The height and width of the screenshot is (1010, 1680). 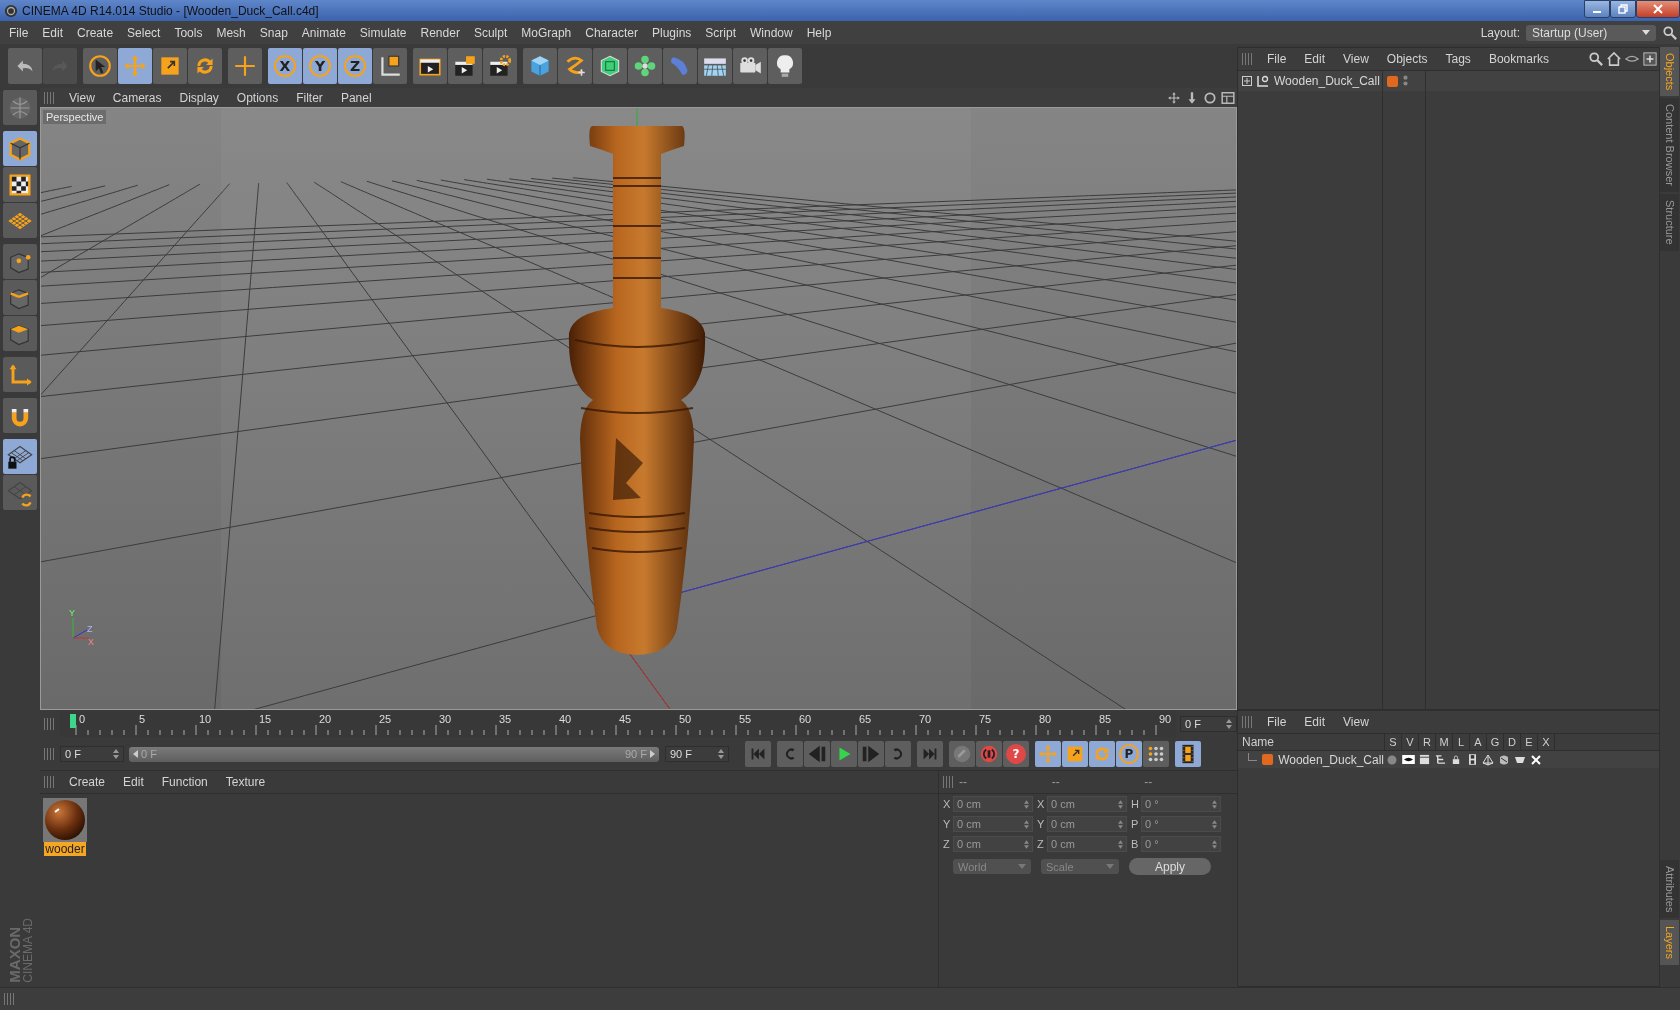 What do you see at coordinates (1512, 742) in the screenshot?
I see `column-header: D` at bounding box center [1512, 742].